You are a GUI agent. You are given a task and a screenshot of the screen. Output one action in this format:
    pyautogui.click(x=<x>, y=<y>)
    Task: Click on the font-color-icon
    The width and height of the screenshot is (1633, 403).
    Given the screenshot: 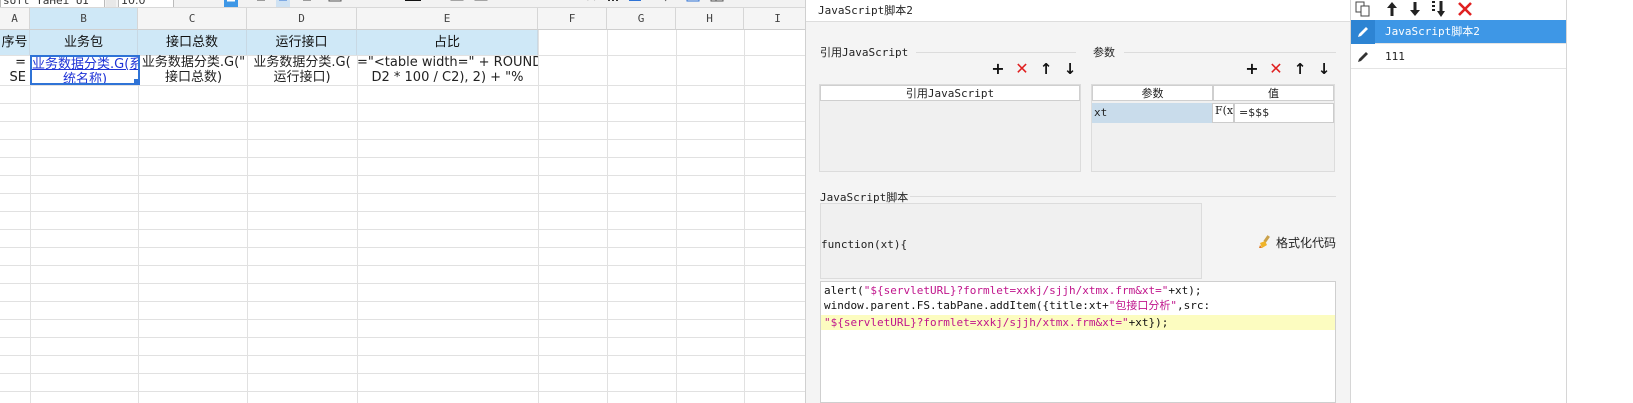 What is the action you would take?
    pyautogui.click(x=413, y=3)
    